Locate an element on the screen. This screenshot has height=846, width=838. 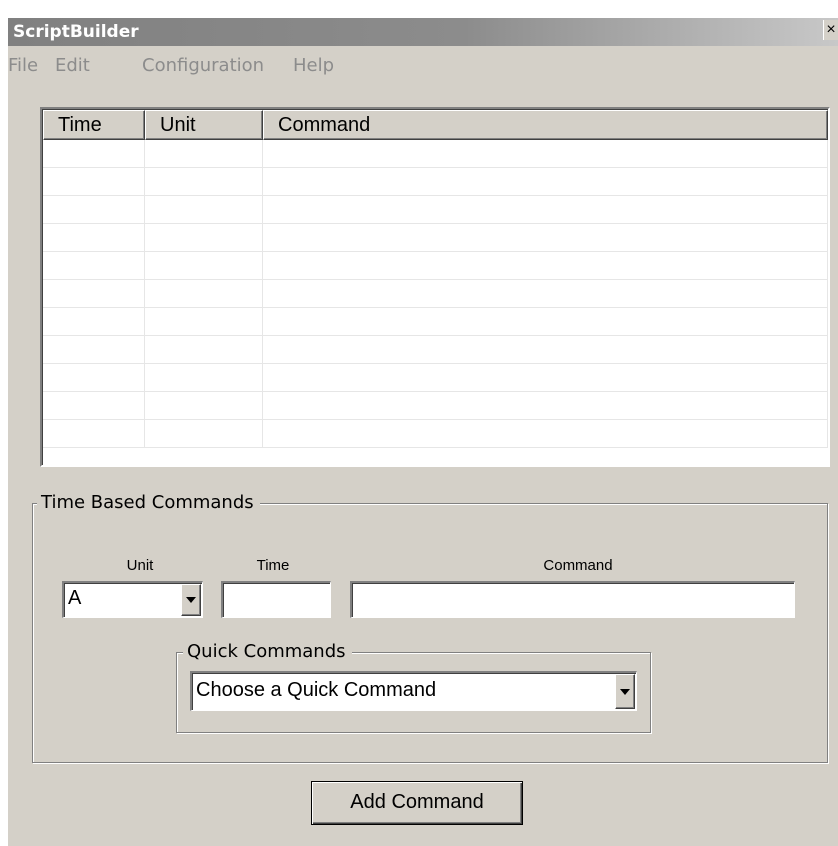
close-icon: × is located at coordinates (830, 30).